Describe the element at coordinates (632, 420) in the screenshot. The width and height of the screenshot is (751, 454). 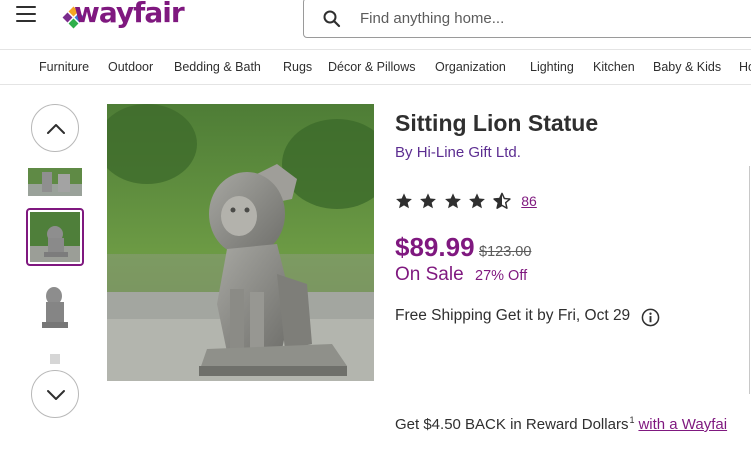
I see `reward-footnote: 1` at that location.